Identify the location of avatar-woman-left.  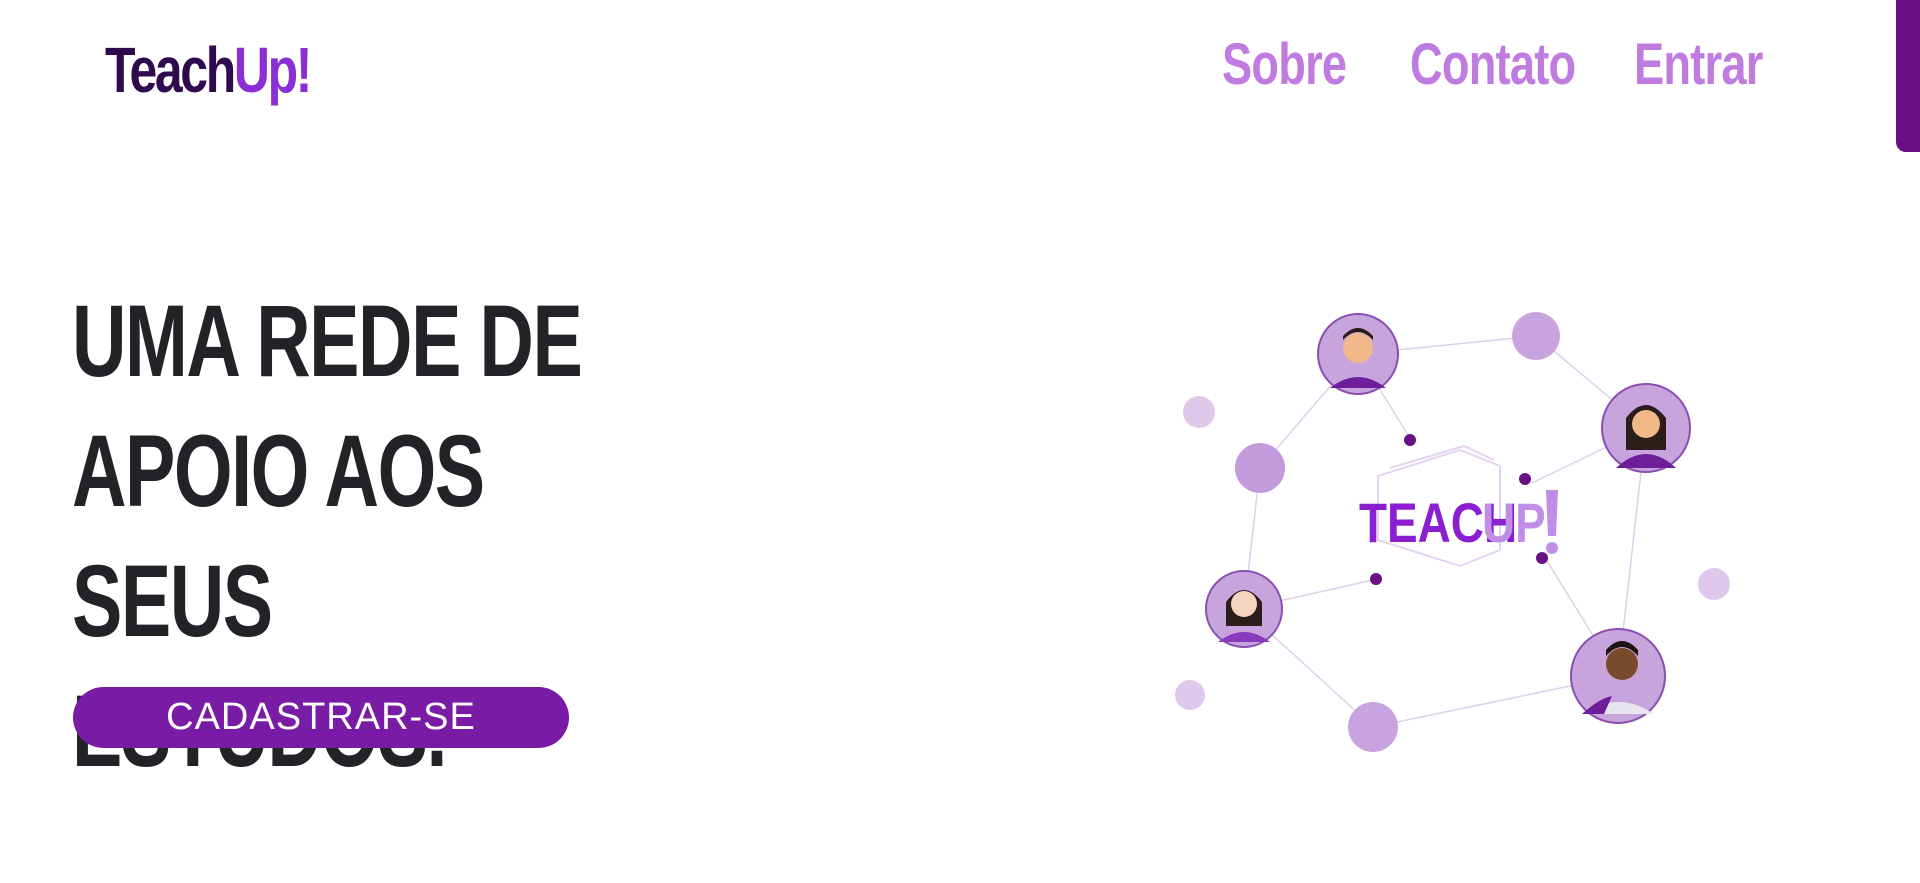
(1244, 609).